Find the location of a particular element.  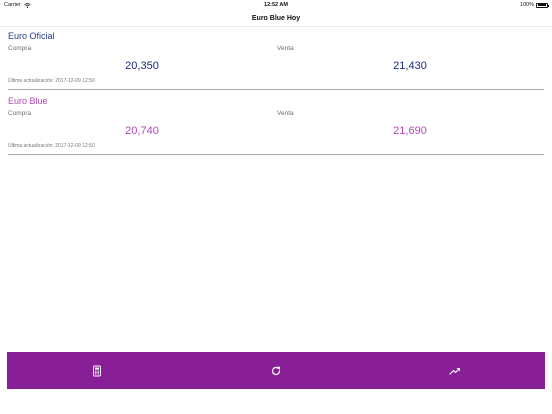

page-title: Euro Blue Hoy is located at coordinates (276, 18).